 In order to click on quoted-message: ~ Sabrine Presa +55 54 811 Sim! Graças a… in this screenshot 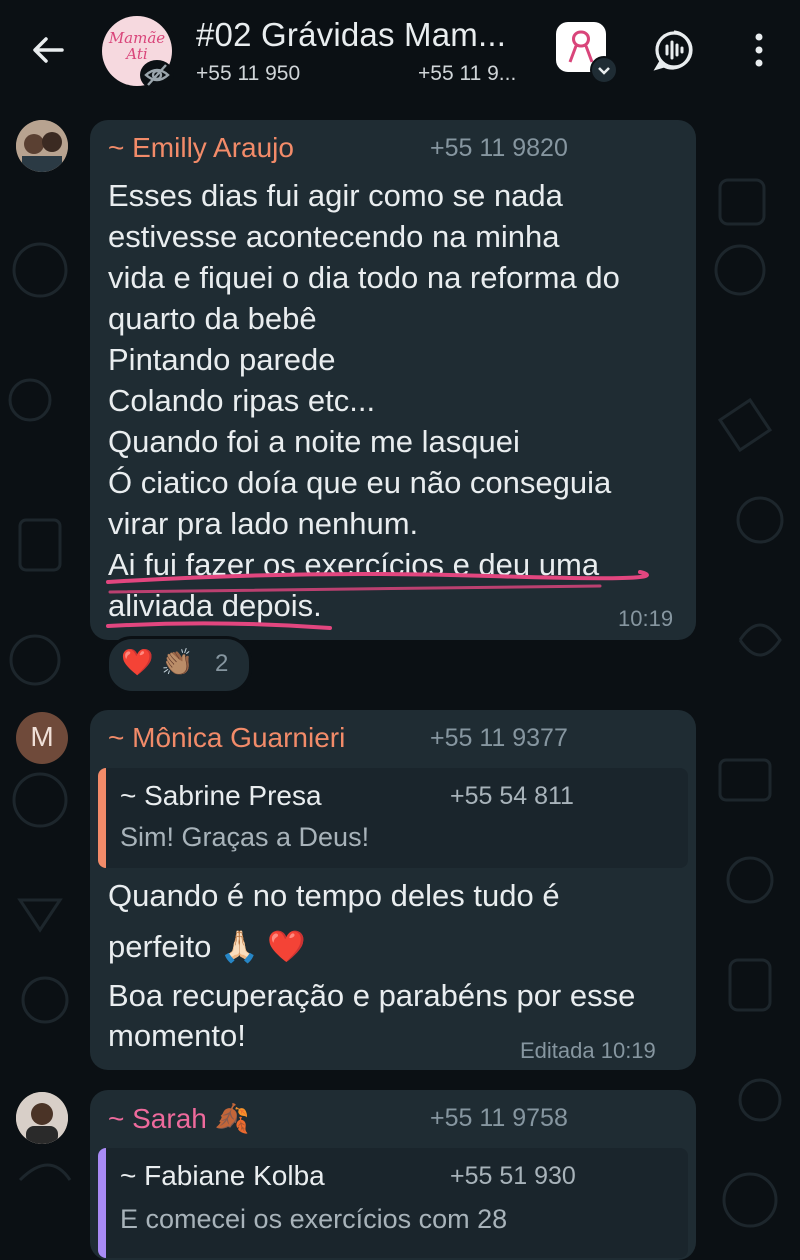, I will do `click(393, 818)`.